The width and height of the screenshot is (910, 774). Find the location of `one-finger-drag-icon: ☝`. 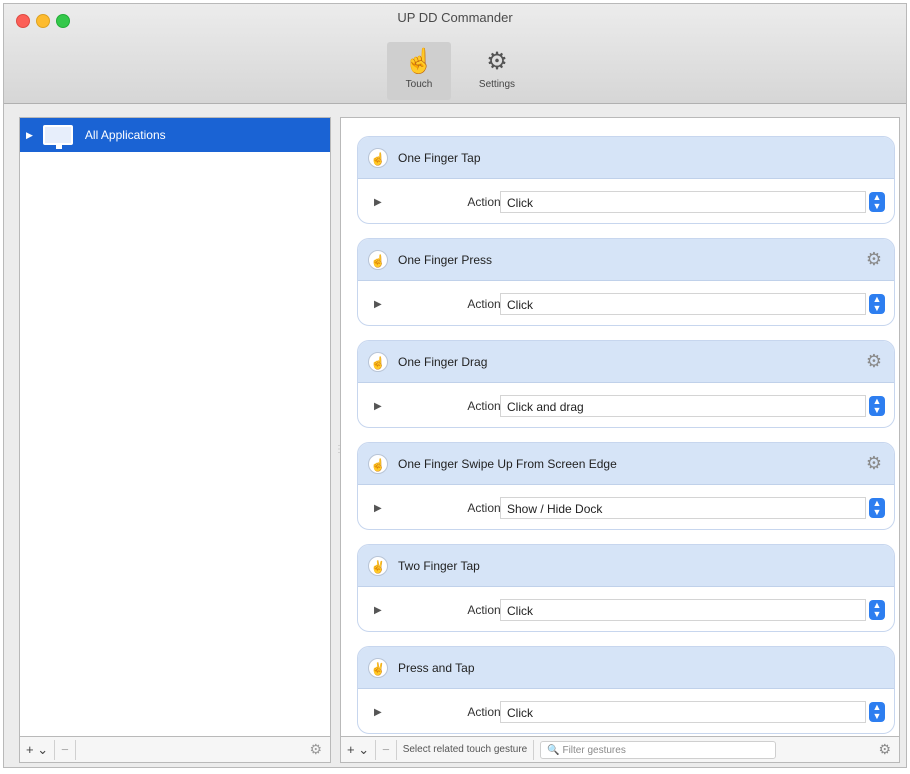

one-finger-drag-icon: ☝ is located at coordinates (378, 361).